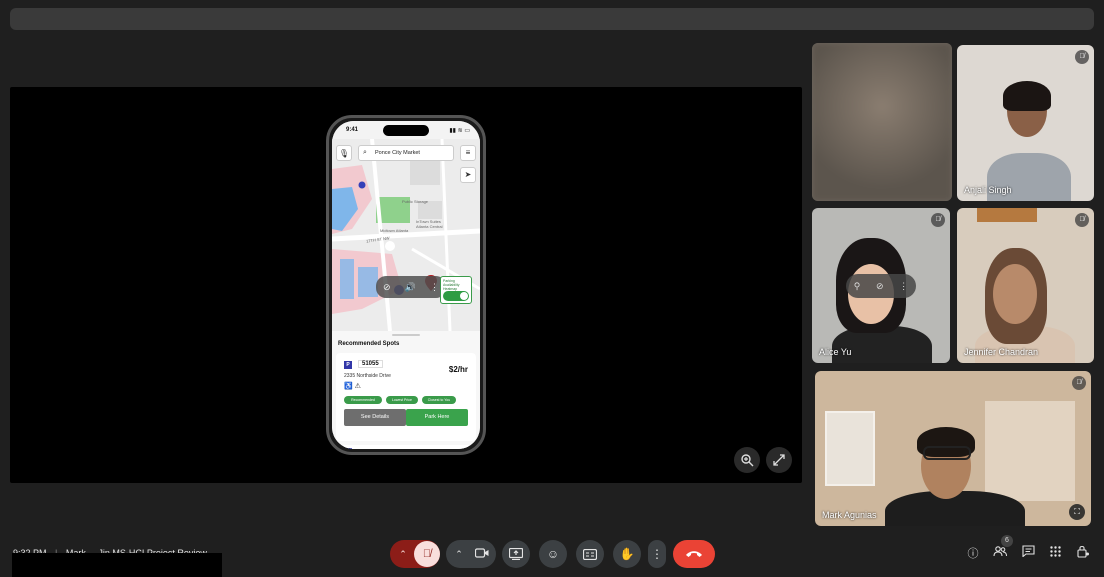 The height and width of the screenshot is (577, 1104). I want to click on zoom-icon, so click(747, 460).